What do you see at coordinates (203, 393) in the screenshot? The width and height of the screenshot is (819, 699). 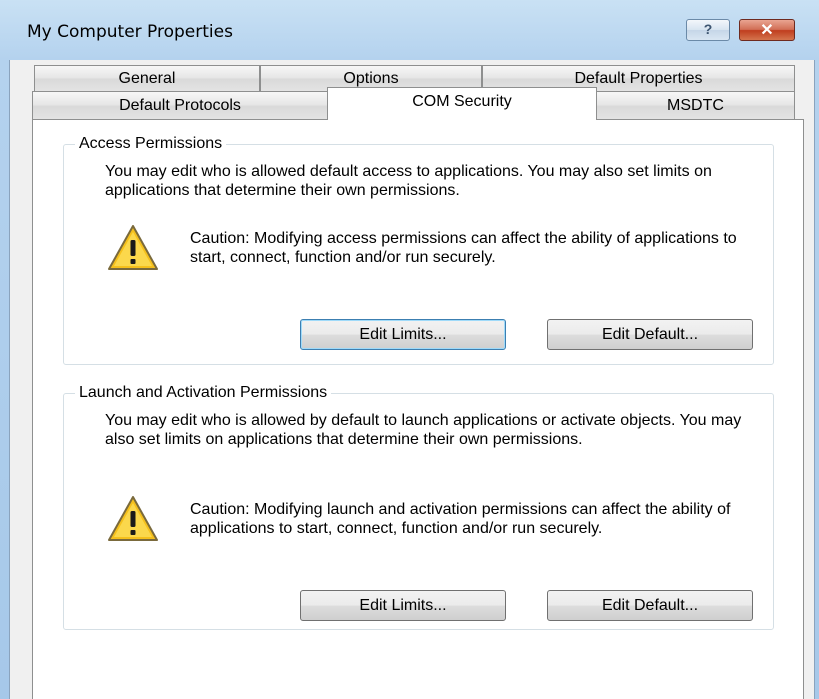 I see `launch-permissions-legend: Launch and Activation Permissions` at bounding box center [203, 393].